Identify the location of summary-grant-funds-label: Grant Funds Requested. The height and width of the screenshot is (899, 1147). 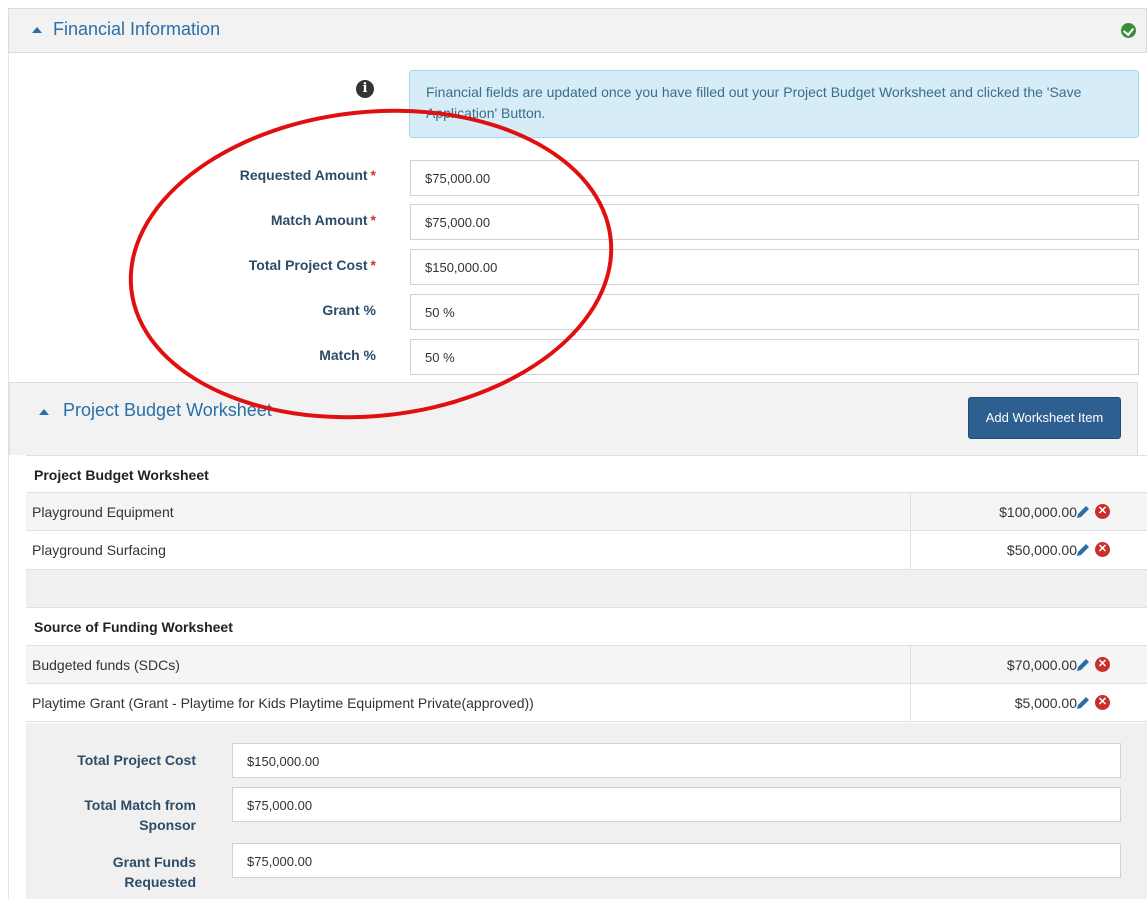
(154, 872).